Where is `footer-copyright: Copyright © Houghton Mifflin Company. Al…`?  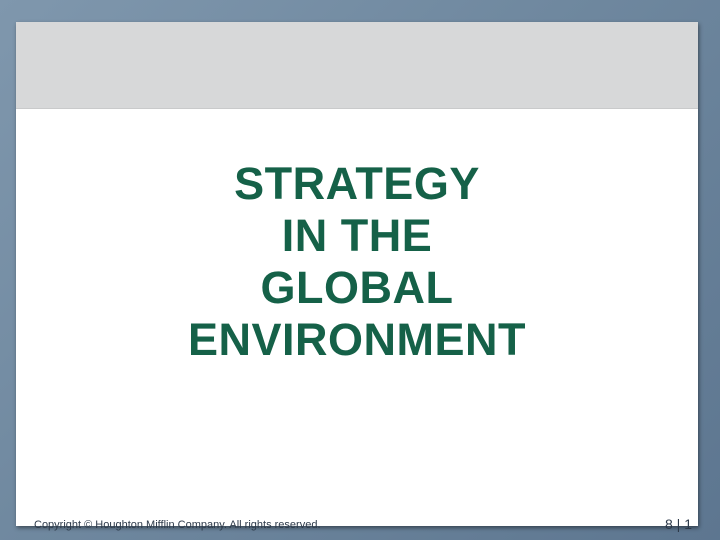 footer-copyright: Copyright © Houghton Mifflin Company. Al… is located at coordinates (177, 525).